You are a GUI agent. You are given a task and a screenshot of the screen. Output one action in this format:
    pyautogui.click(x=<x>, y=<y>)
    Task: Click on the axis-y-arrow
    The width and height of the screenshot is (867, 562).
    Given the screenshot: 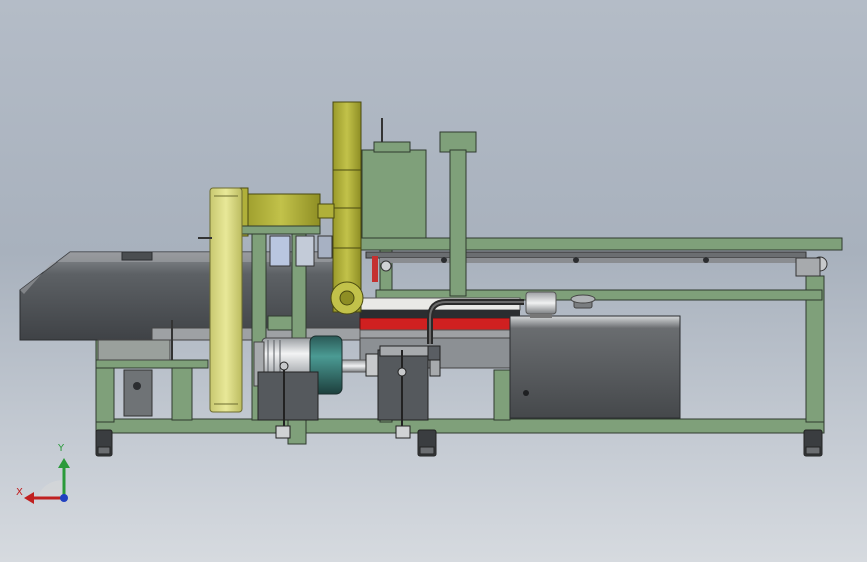 What is the action you would take?
    pyautogui.click(x=64, y=463)
    